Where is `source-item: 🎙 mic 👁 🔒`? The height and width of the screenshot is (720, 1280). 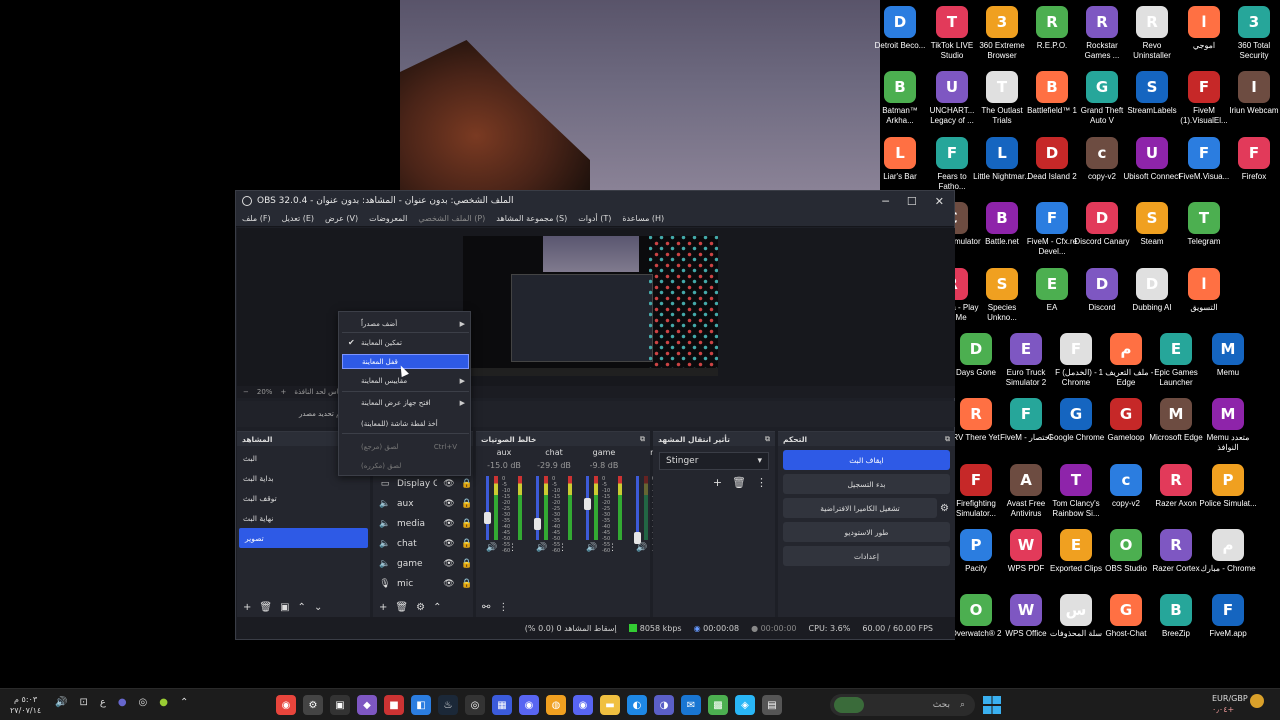 source-item: 🎙 mic 👁 🔒 is located at coordinates (423, 584).